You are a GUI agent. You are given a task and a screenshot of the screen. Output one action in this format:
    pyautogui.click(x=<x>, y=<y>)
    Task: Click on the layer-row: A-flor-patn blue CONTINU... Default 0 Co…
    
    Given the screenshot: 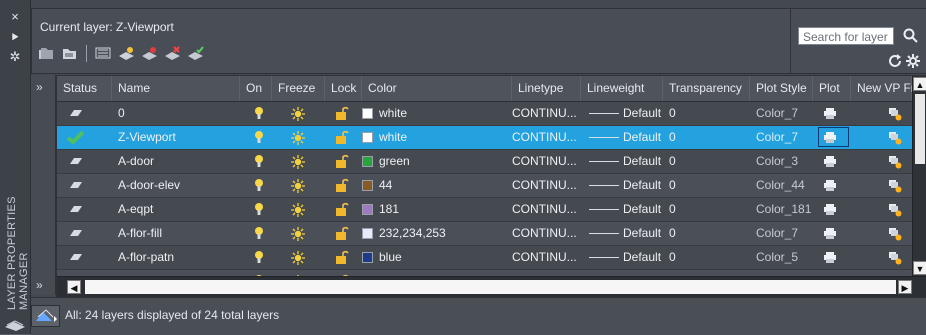 What is the action you would take?
    pyautogui.click(x=484, y=258)
    